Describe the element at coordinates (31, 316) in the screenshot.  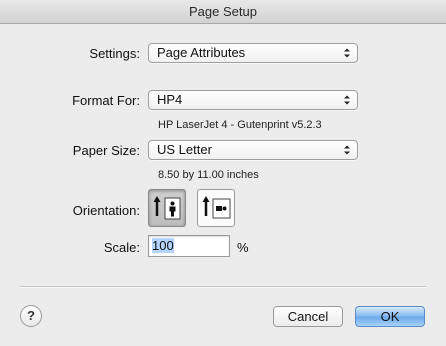
I see `help-button: ?` at that location.